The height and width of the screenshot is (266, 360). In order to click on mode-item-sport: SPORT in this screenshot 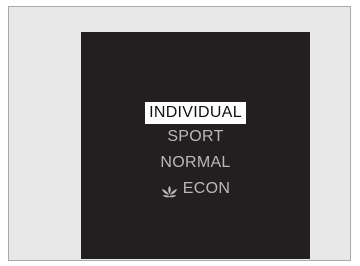, I will do `click(195, 137)`.